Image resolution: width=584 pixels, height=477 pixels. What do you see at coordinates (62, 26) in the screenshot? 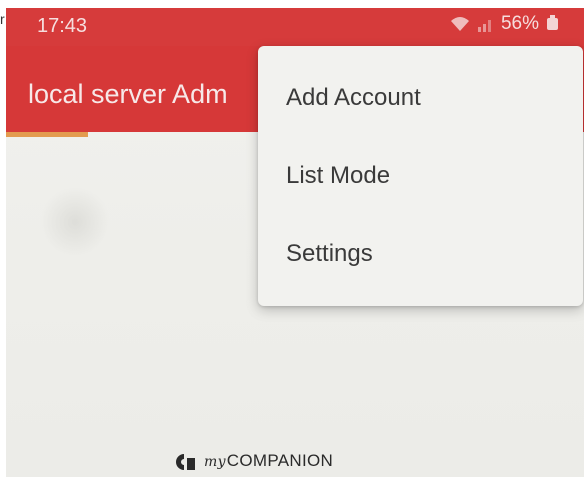
I see `status-time: 17:43` at bounding box center [62, 26].